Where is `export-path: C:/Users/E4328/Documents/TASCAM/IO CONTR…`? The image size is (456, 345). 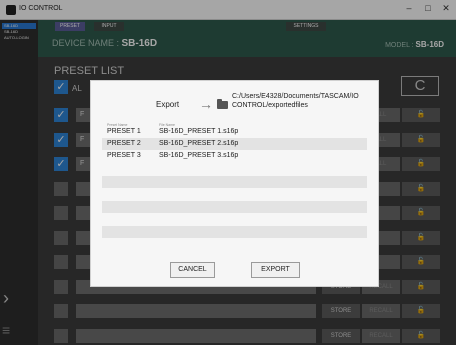
export-path: C:/Users/E4328/Documents/TASCAM/IO CONTR… is located at coordinates (295, 101).